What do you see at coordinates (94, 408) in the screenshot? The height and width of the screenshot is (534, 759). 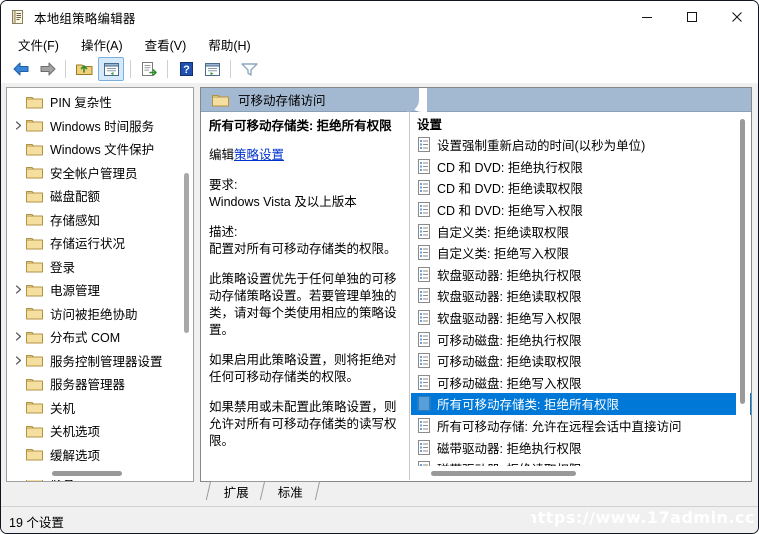 I see `tree-item: 关机` at bounding box center [94, 408].